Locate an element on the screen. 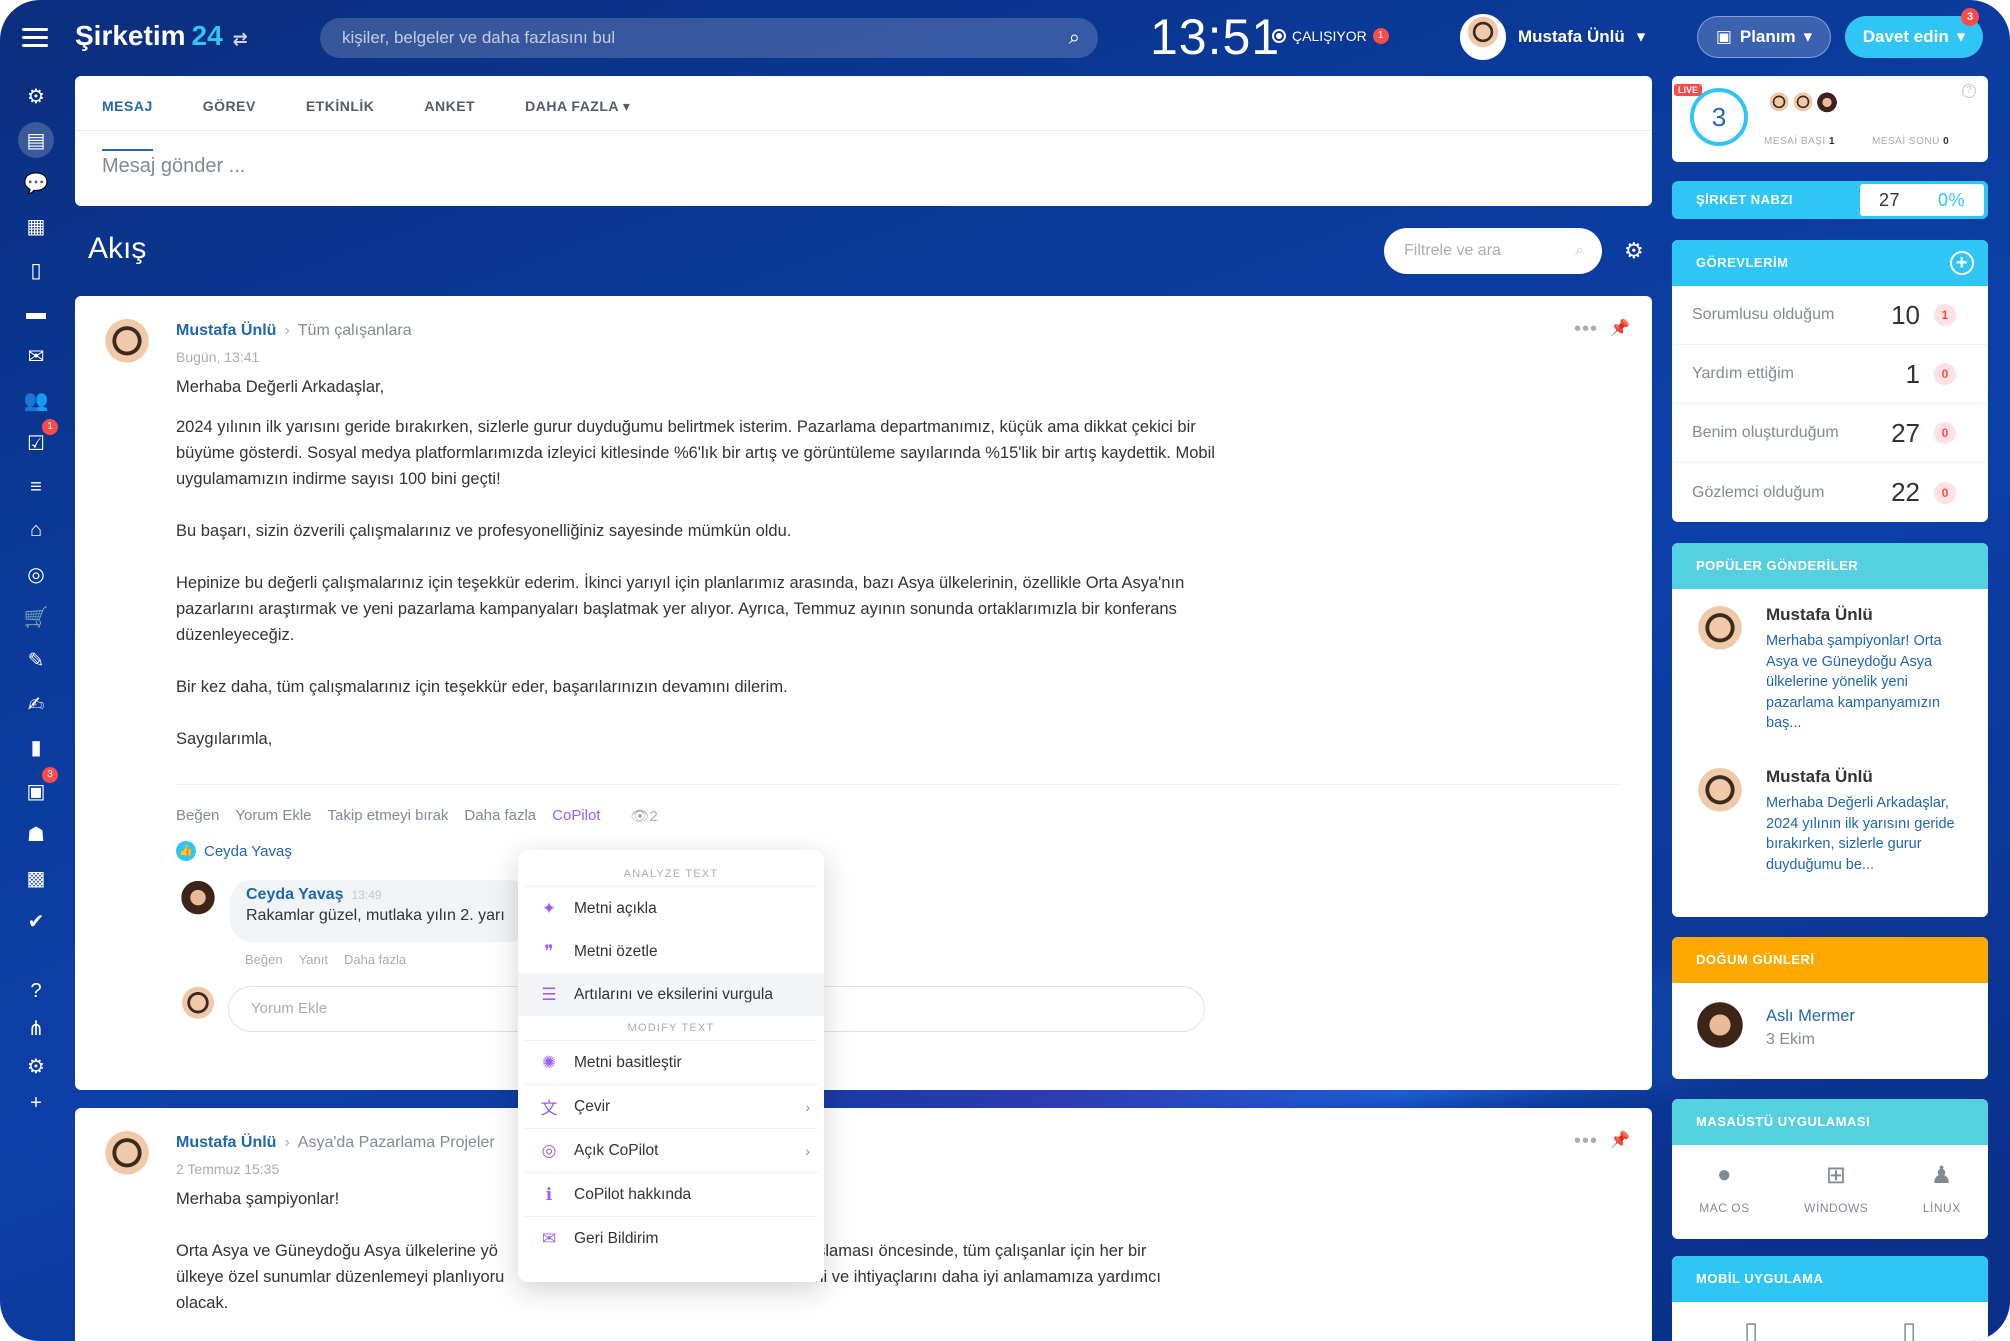 The width and height of the screenshot is (2010, 1341). contacts-icon: ▣ 3 is located at coordinates (38, 788).